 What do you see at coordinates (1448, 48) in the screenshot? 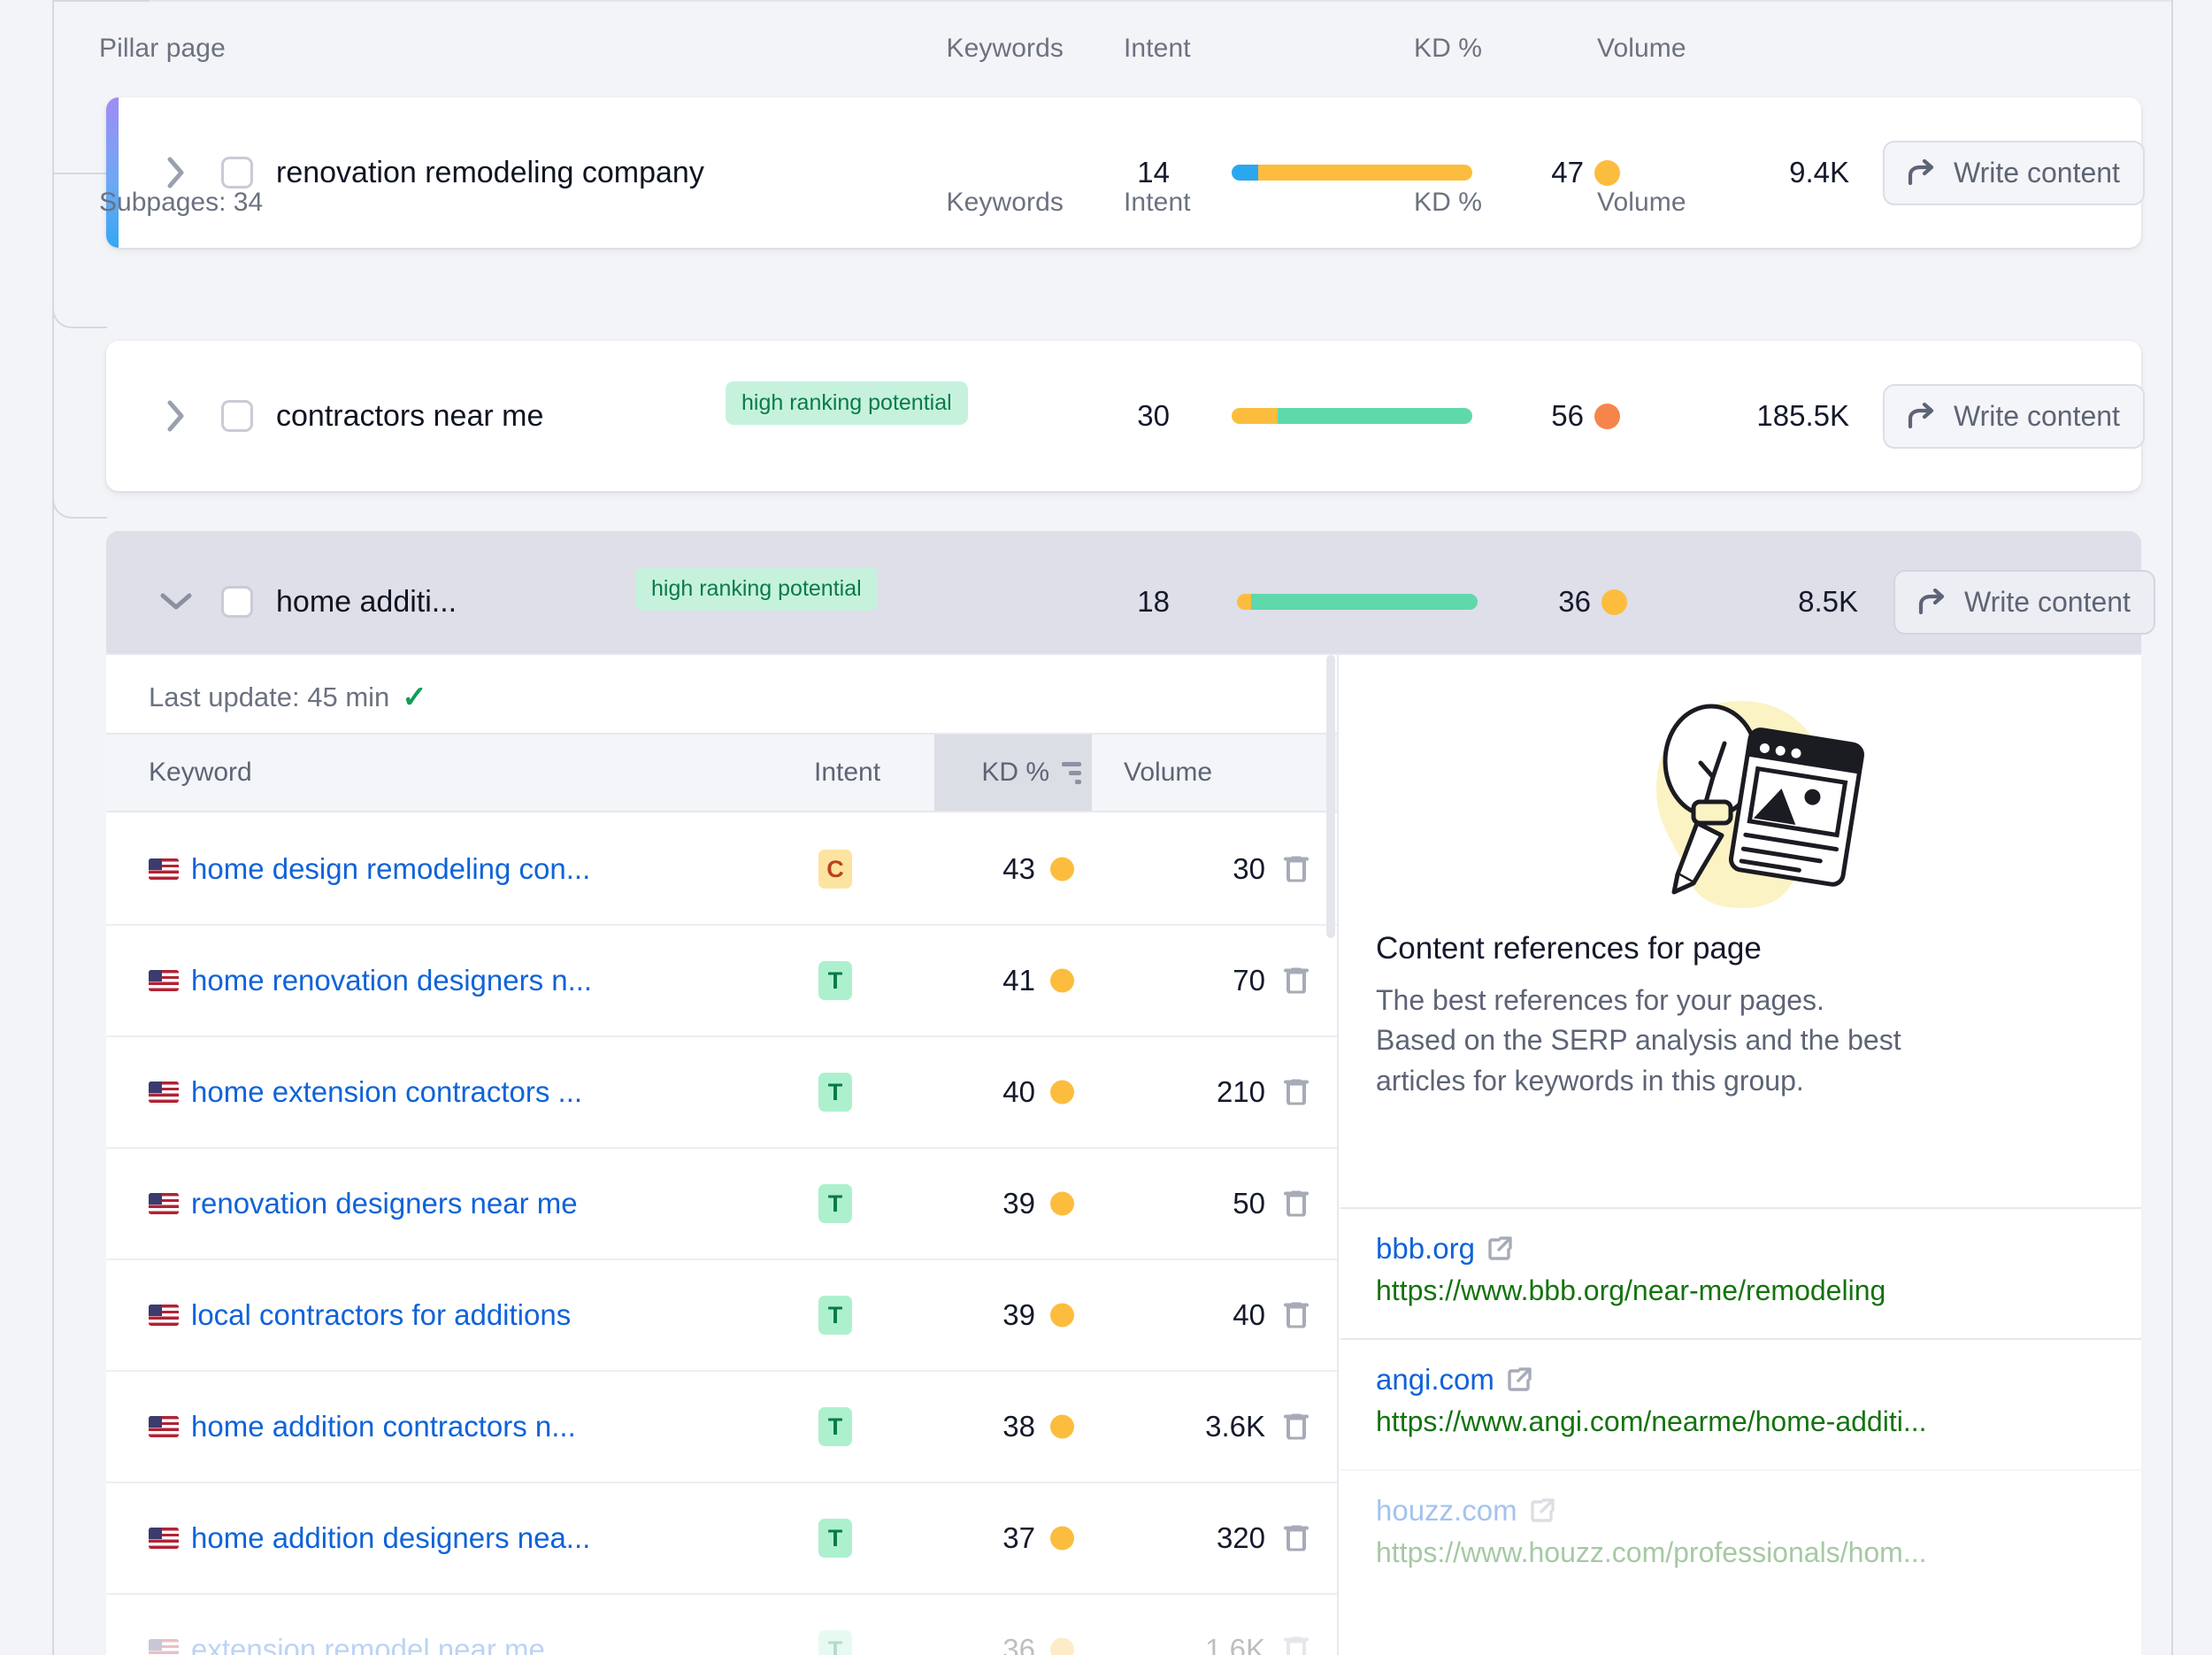
I see `column-header-kd: KD %` at bounding box center [1448, 48].